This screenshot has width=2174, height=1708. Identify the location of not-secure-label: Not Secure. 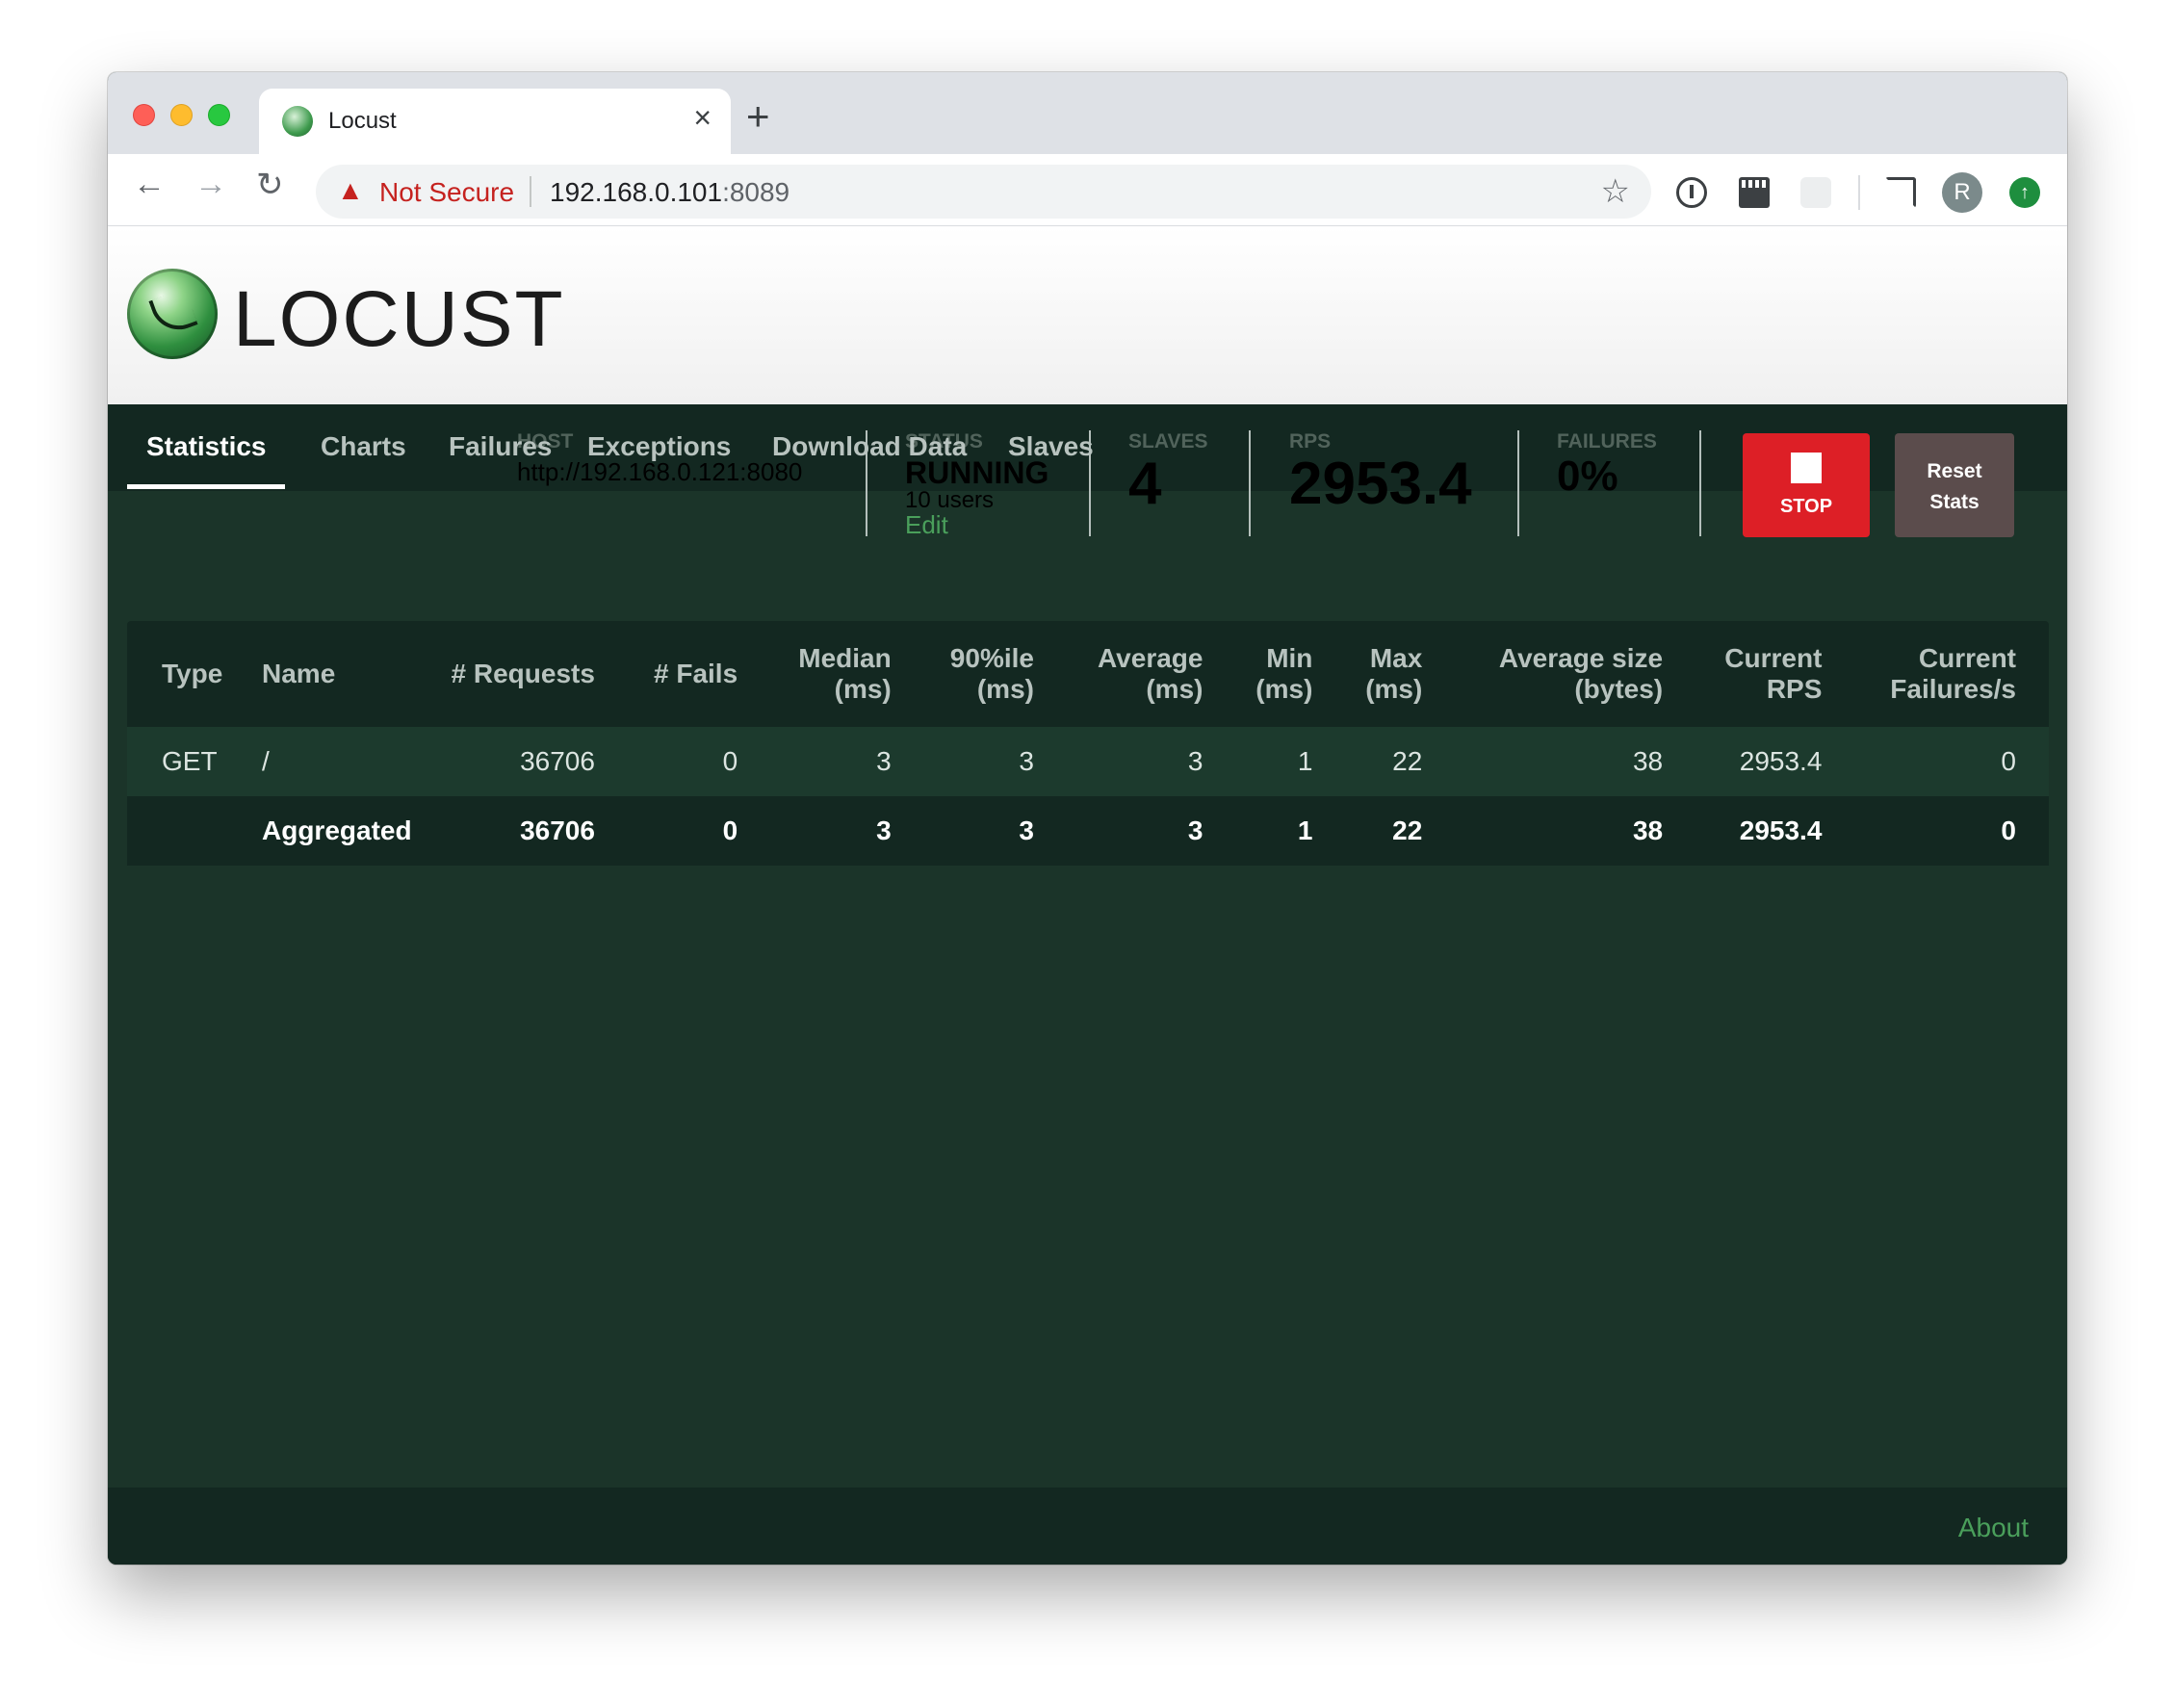
(446, 192).